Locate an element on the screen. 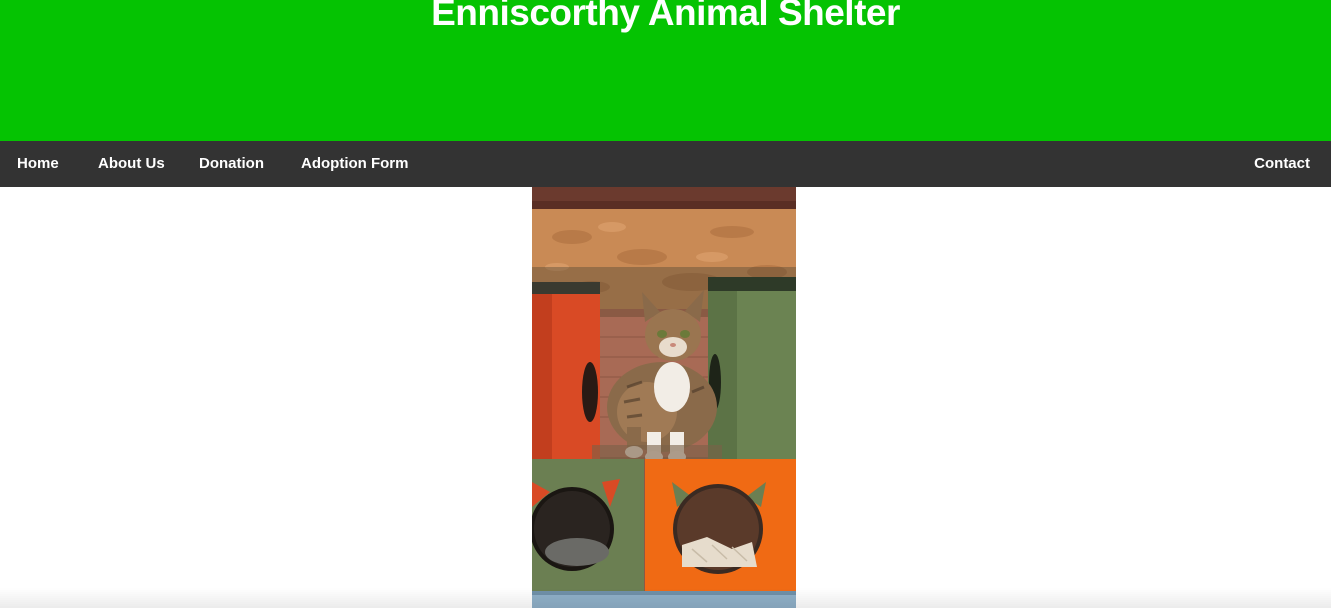 This screenshot has height=608, width=1331. nav-link-contact: Contact is located at coordinates (1282, 164).